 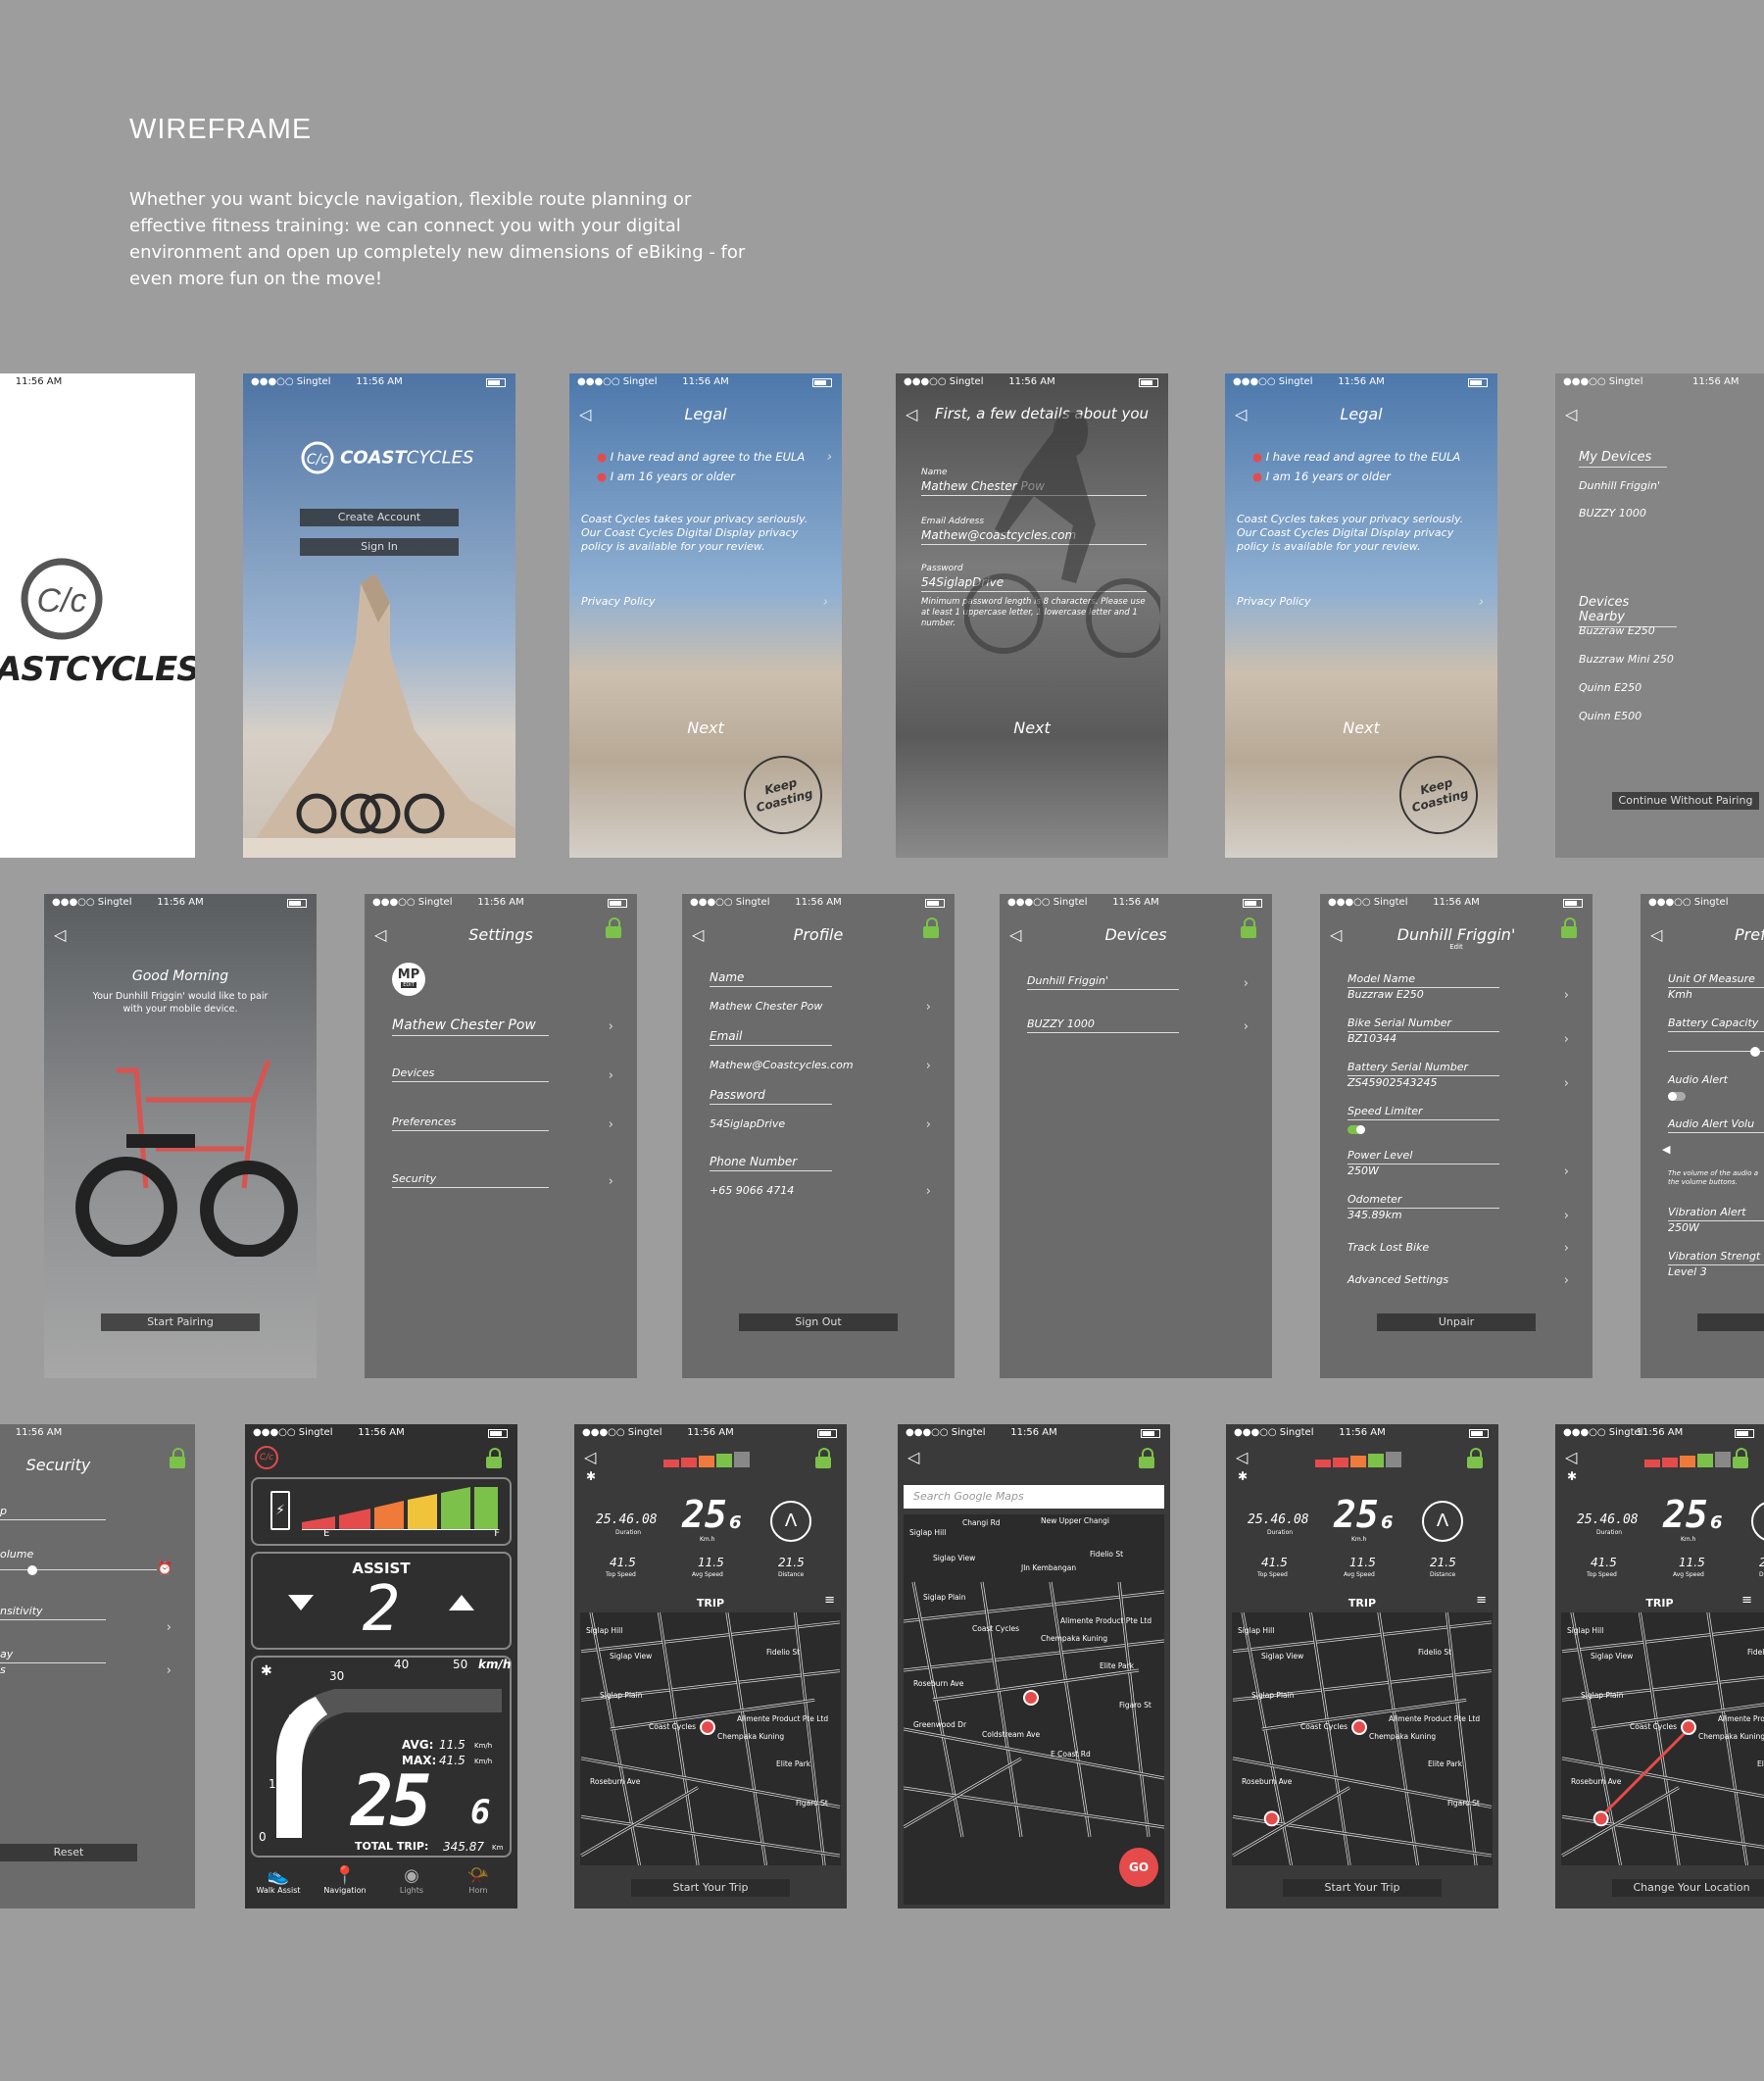 What do you see at coordinates (1356, 1129) in the screenshot?
I see `speed-limiter-toggle` at bounding box center [1356, 1129].